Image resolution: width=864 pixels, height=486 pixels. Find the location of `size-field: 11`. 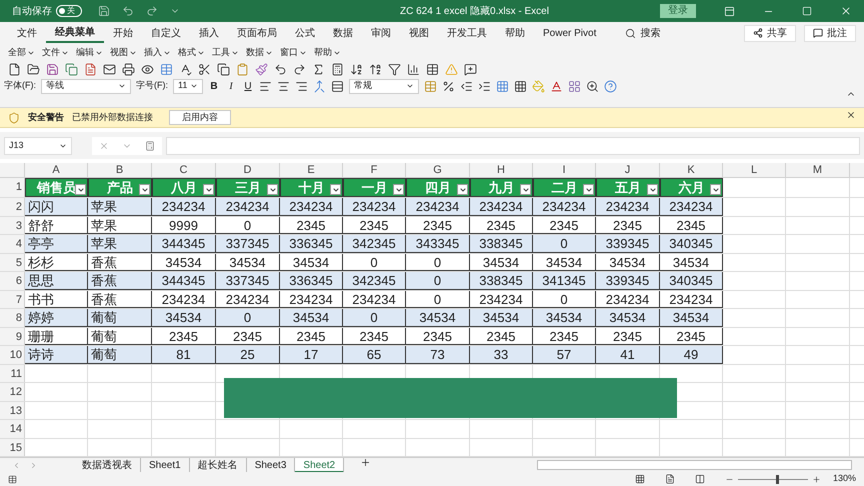

size-field: 11 is located at coordinates (188, 86).